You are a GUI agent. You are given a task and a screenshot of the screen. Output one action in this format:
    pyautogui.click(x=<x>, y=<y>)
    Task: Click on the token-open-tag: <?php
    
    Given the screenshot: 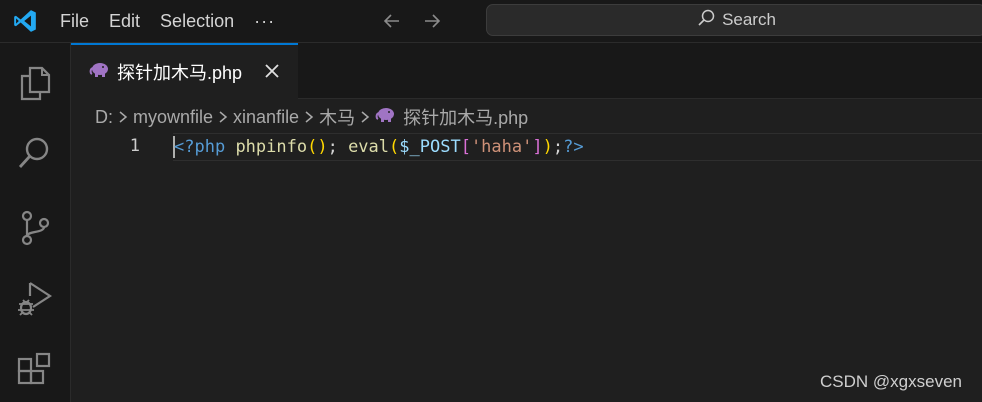 What is the action you would take?
    pyautogui.click(x=200, y=147)
    